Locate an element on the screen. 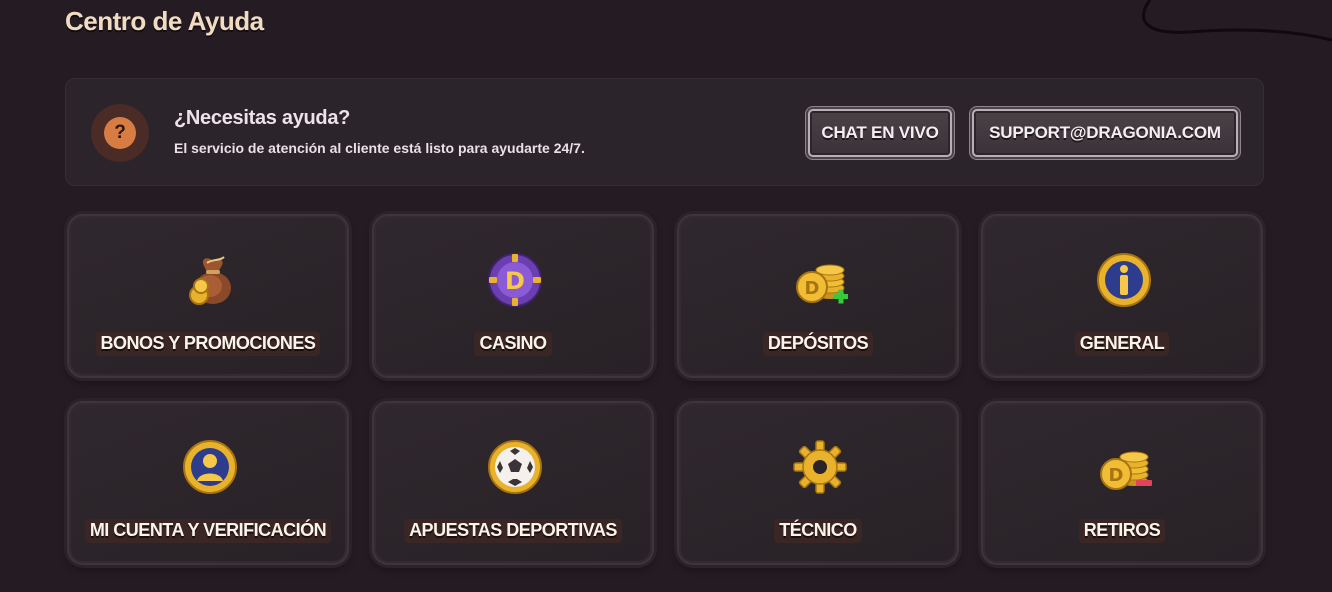 Image resolution: width=1332 pixels, height=592 pixels. category-card-sports: APUESTAS DEPORTIVAS is located at coordinates (513, 483).